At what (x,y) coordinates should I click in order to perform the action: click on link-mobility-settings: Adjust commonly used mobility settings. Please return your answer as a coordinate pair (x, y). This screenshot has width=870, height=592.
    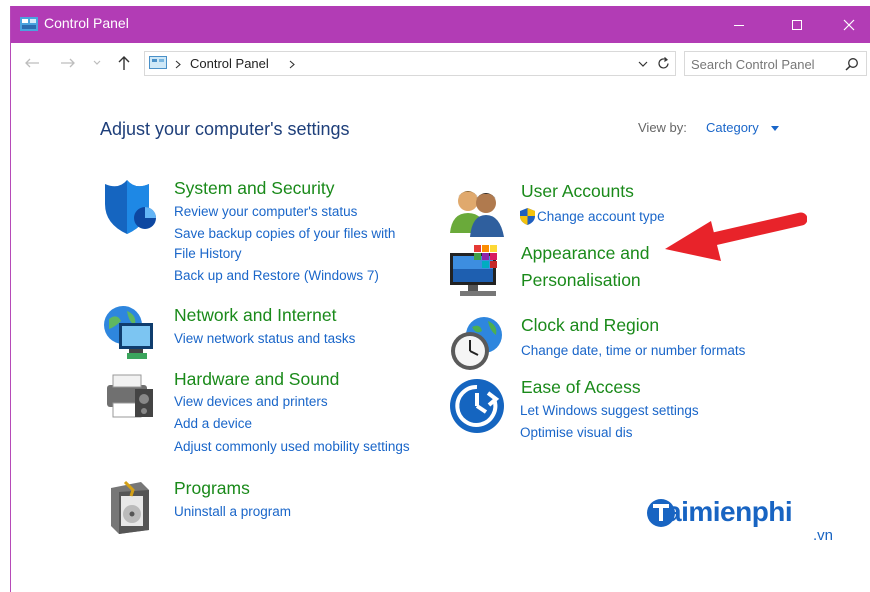
    Looking at the image, I should click on (292, 446).